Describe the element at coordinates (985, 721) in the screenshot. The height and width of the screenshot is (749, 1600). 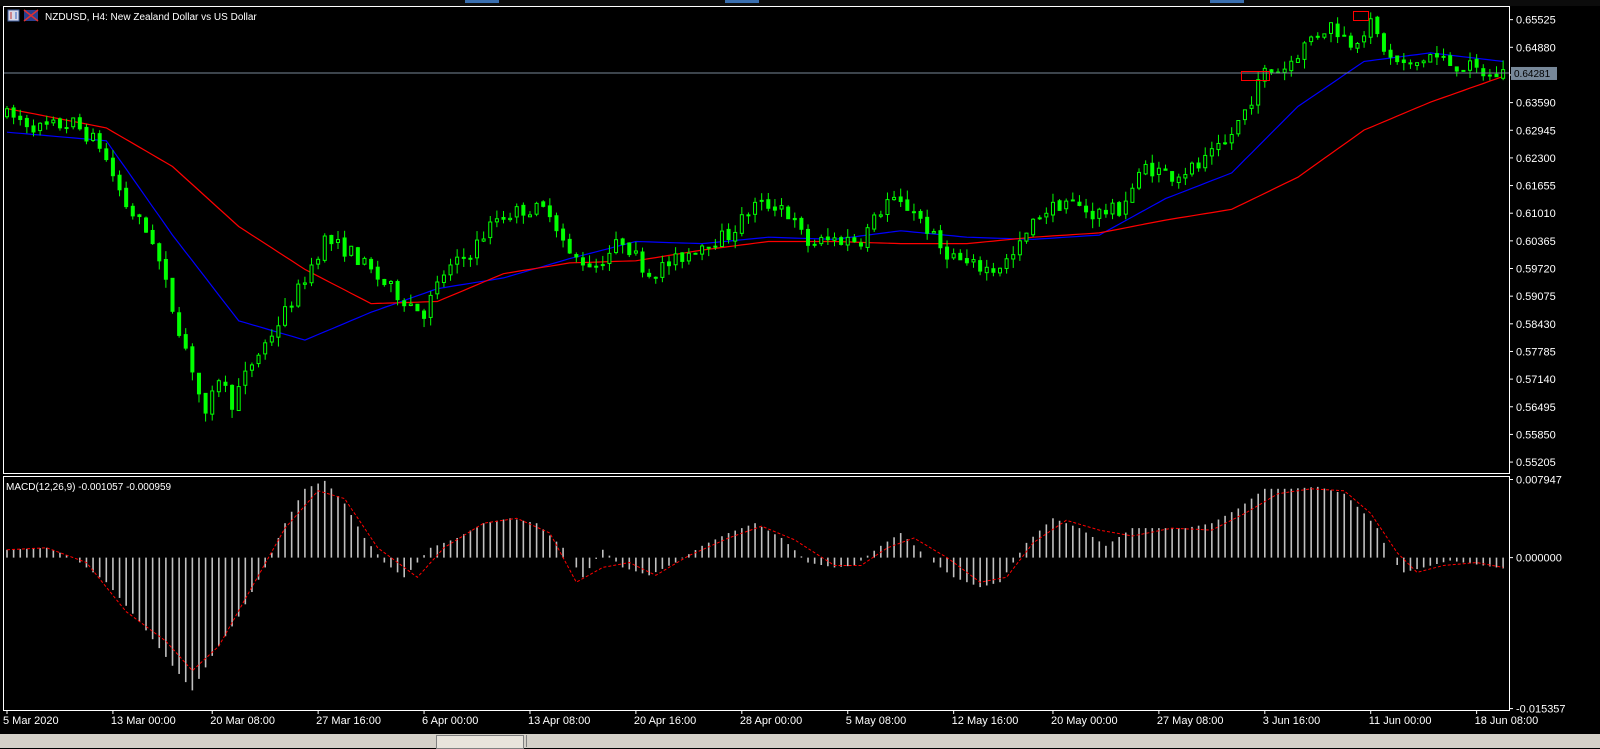
I see `time-tick-label: 12 May 16:00` at that location.